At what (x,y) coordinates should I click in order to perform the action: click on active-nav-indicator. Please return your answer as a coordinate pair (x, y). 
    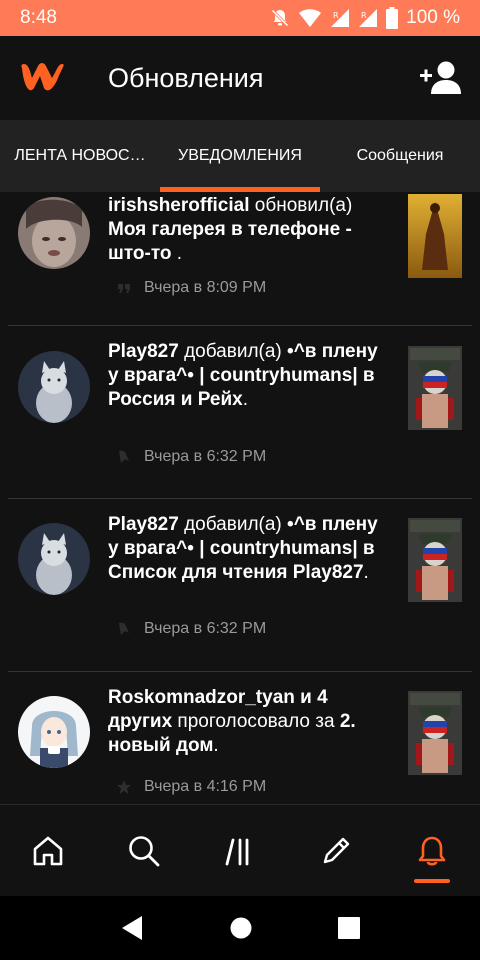
    Looking at the image, I should click on (432, 881).